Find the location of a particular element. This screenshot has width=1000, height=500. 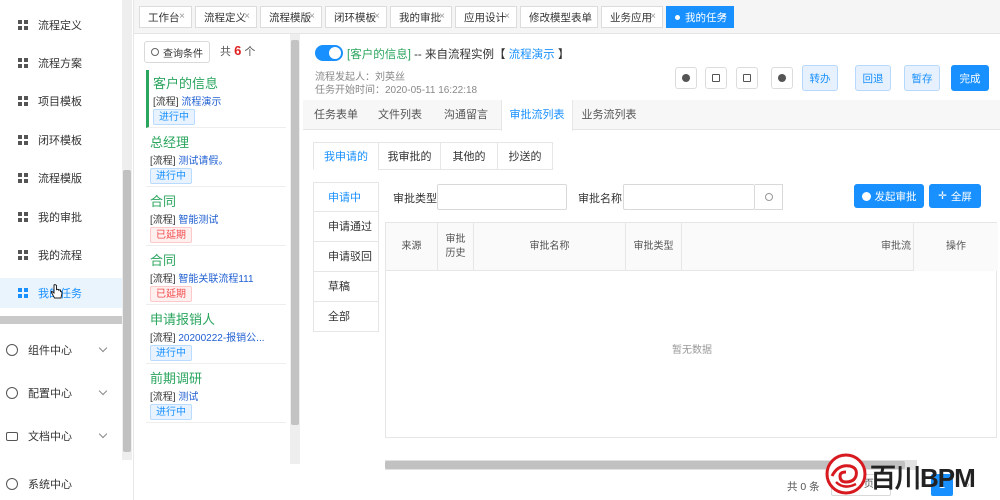

complete-button: 完成 is located at coordinates (970, 78).